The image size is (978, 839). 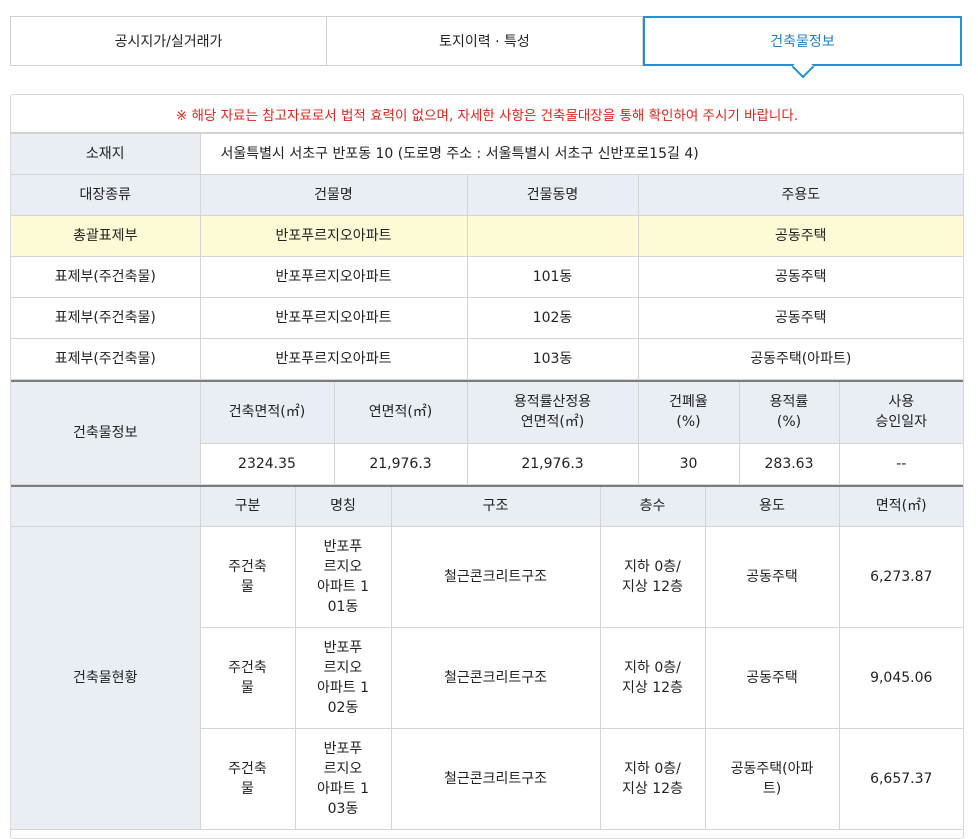 What do you see at coordinates (900, 506) in the screenshot?
I see `header-area: 면적(㎡)` at bounding box center [900, 506].